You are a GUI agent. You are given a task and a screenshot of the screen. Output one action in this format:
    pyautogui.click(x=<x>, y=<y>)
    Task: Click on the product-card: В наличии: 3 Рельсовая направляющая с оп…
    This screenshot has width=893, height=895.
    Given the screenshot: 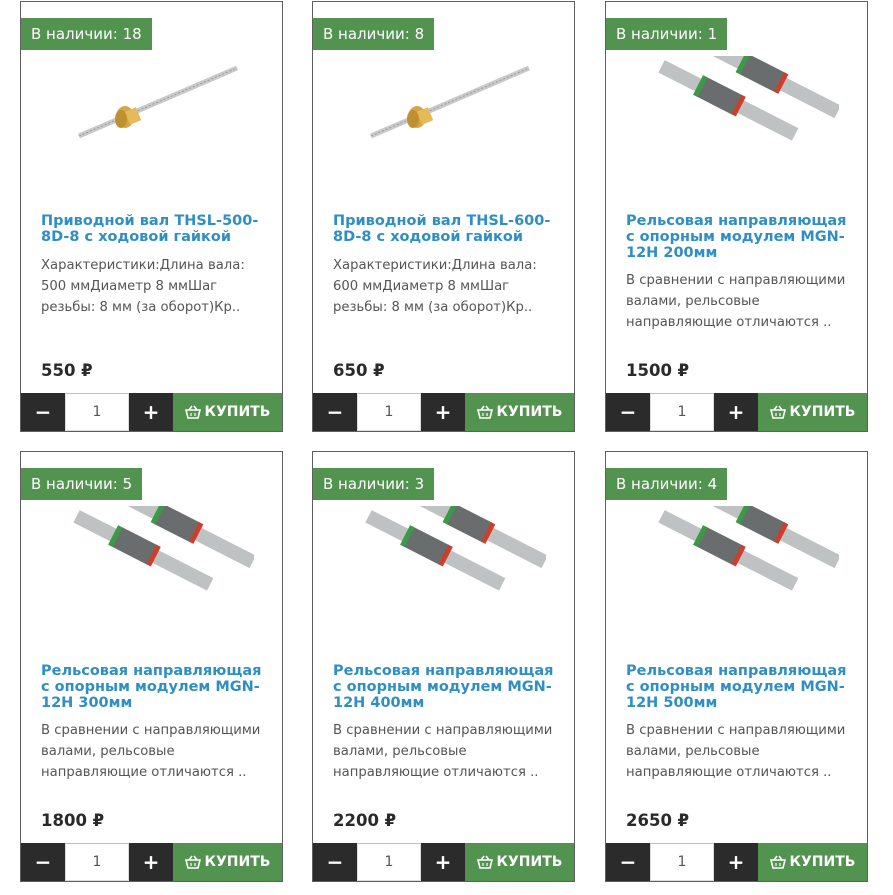 What is the action you would take?
    pyautogui.click(x=443, y=666)
    